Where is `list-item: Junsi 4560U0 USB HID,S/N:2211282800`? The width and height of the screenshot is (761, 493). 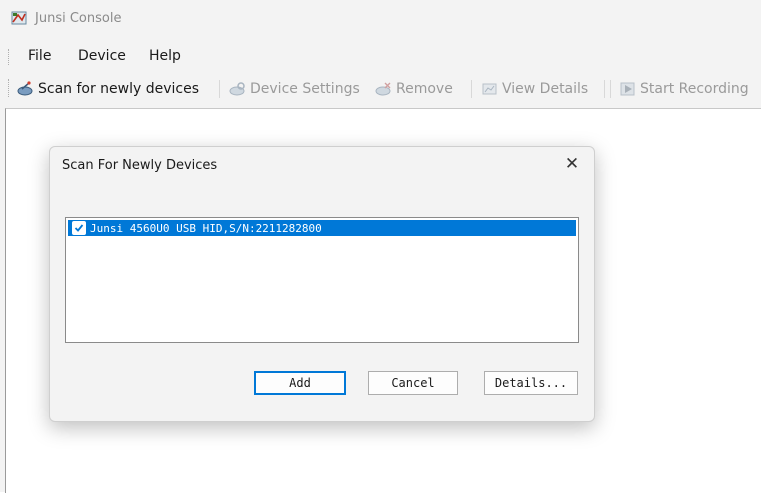
list-item: Junsi 4560U0 USB HID,S/N:2211282800 is located at coordinates (322, 228).